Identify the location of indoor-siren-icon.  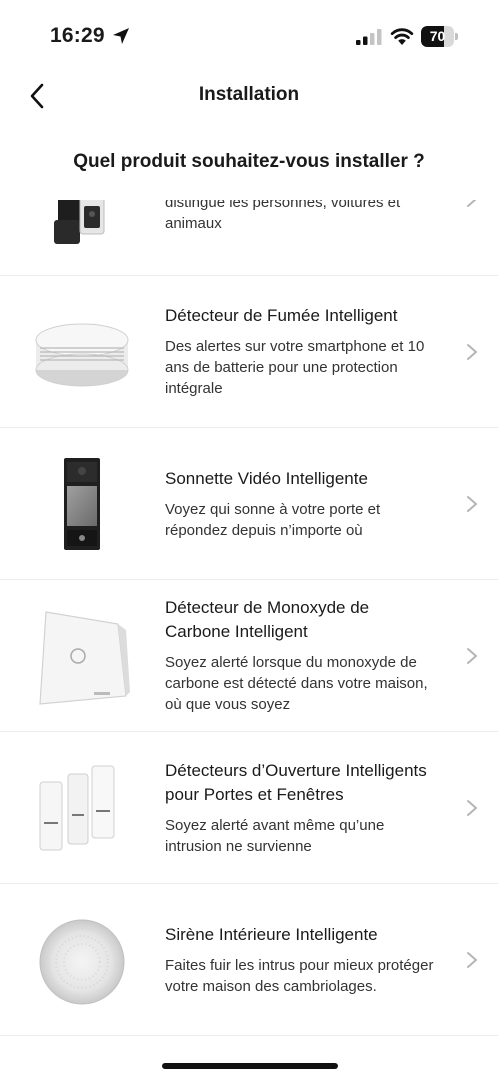
(82, 962).